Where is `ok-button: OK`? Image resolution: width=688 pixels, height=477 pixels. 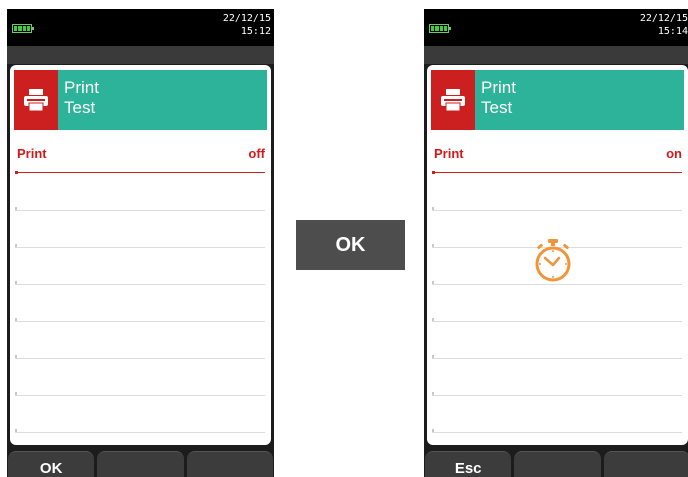
ok-button: OK is located at coordinates (350, 245).